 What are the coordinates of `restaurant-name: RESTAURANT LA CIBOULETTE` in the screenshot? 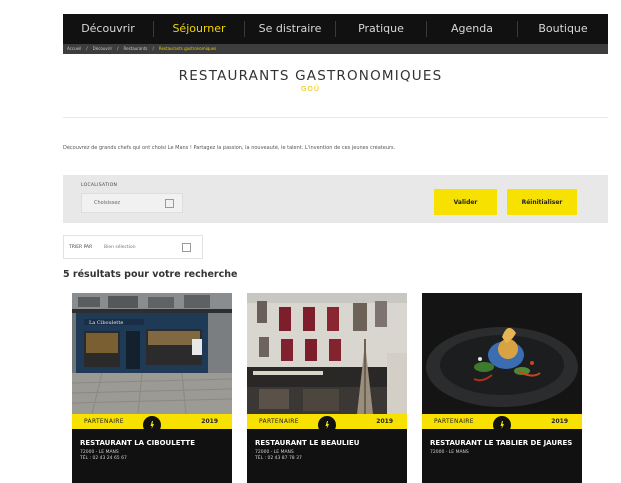 It's located at (152, 443).